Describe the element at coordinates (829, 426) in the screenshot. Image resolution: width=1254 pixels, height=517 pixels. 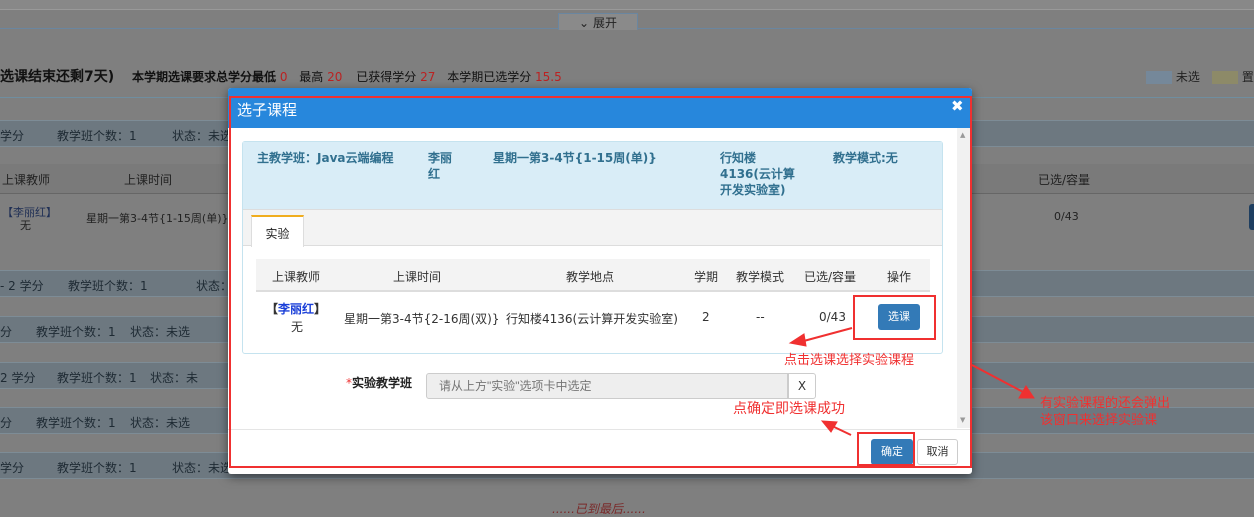
I see `arrow-confirm-head` at that location.